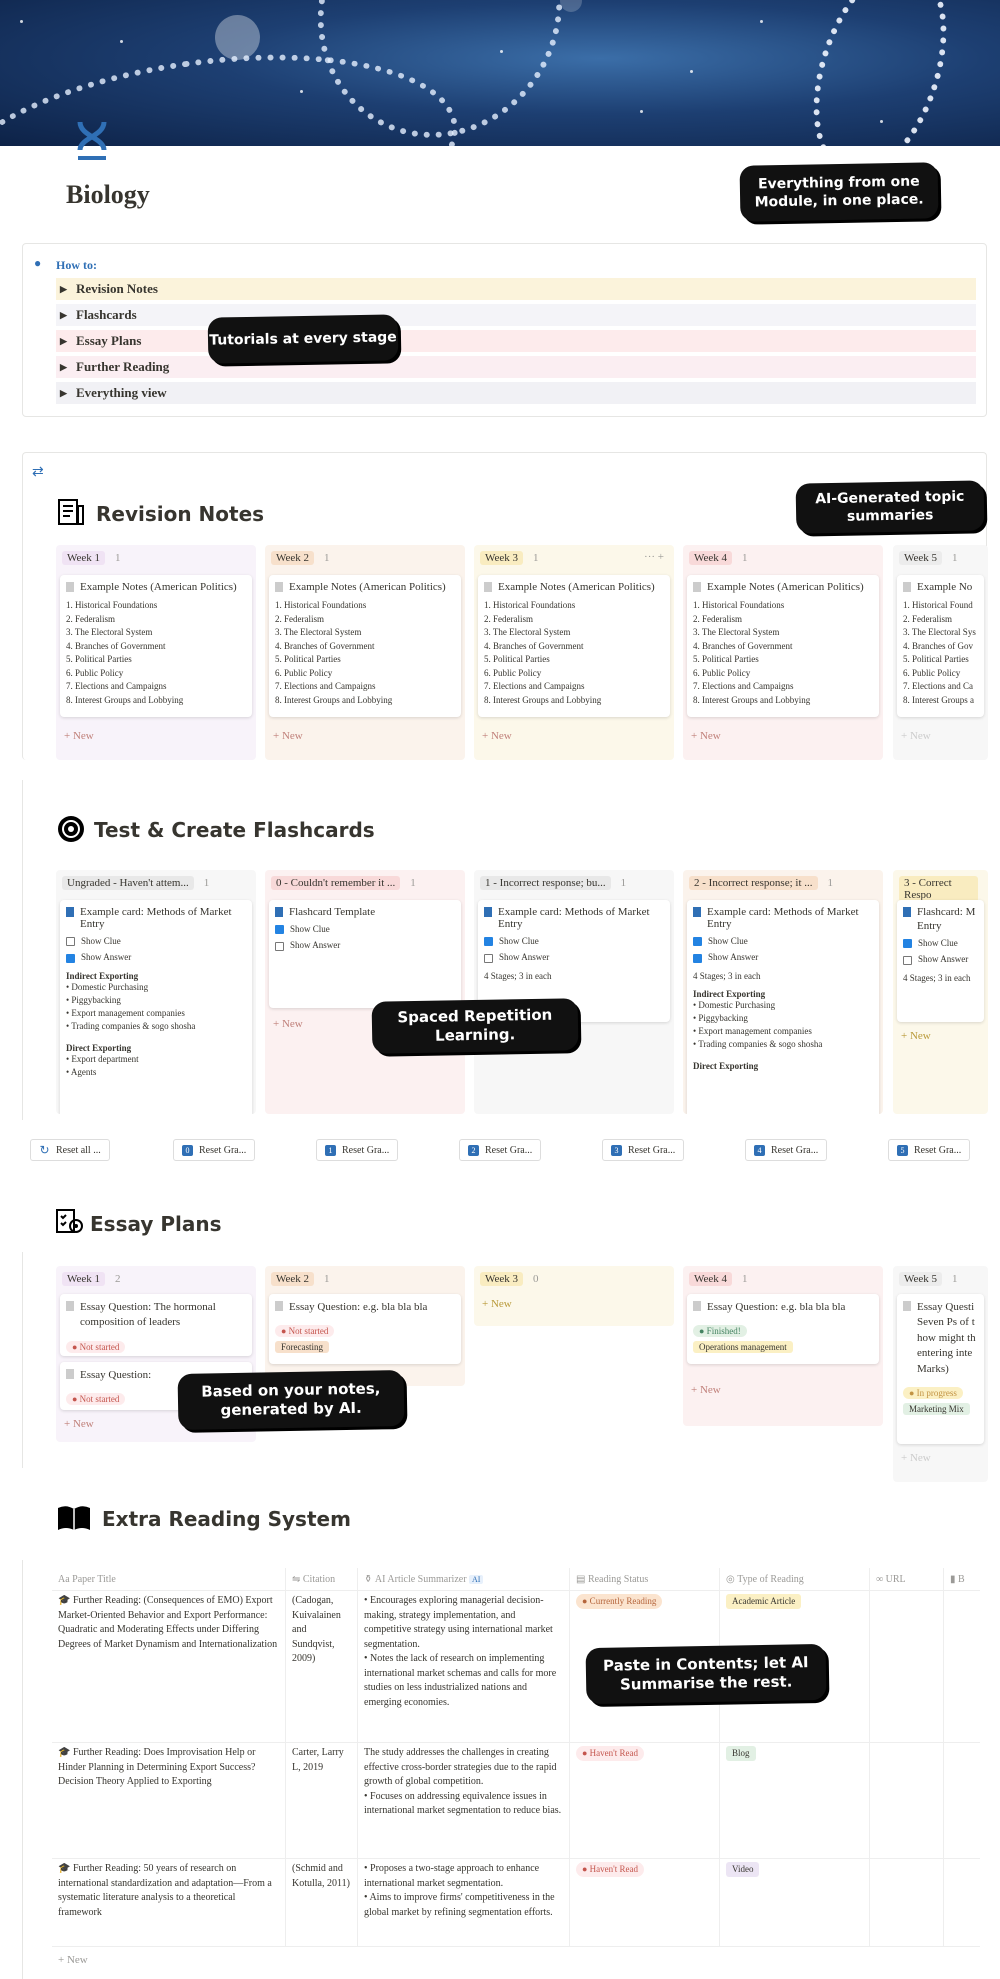  Describe the element at coordinates (109, 340) in the screenshot. I see `toggle-label: Essay Plans` at that location.